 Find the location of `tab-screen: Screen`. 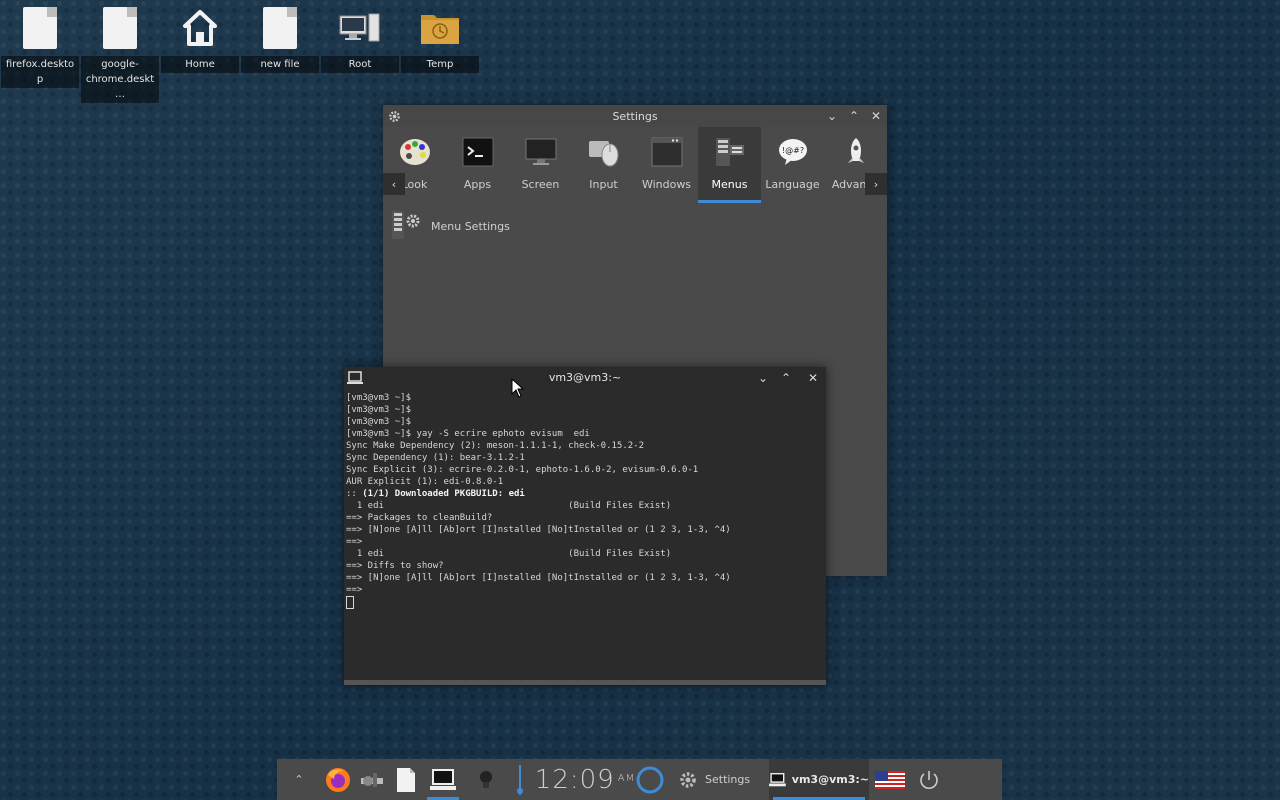

tab-screen: Screen is located at coordinates (540, 165).